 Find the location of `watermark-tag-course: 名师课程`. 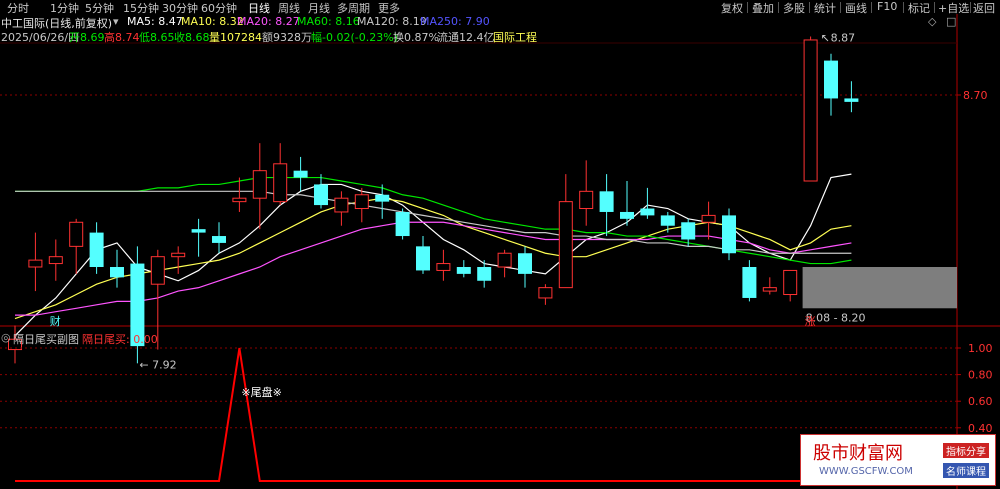

watermark-tag-course: 名师课程 is located at coordinates (966, 470).